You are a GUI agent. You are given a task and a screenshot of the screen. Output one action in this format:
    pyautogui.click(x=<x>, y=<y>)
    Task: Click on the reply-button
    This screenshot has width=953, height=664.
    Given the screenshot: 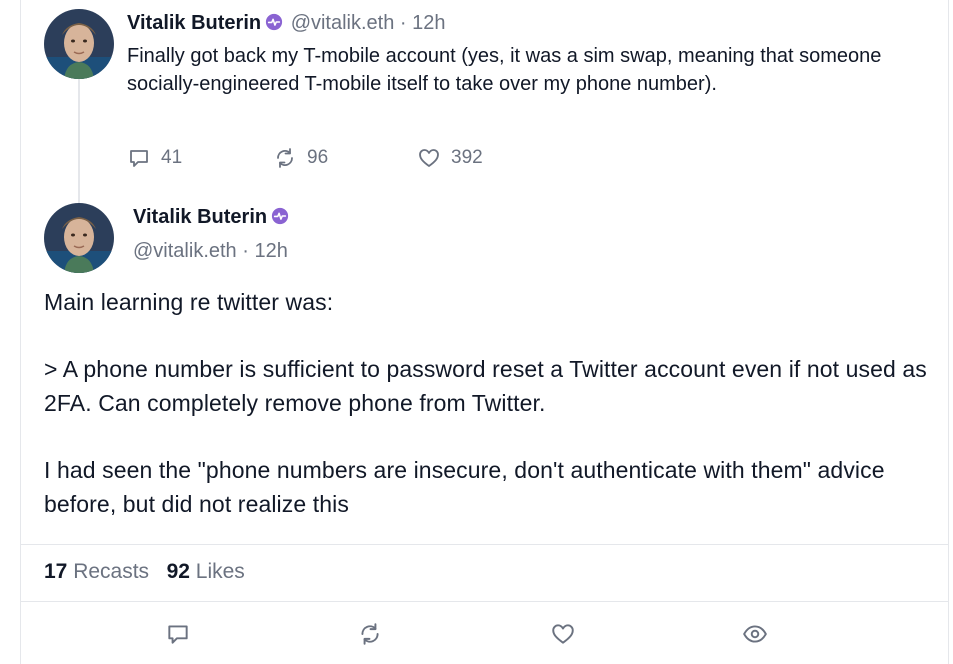 What is the action you would take?
    pyautogui.click(x=178, y=634)
    